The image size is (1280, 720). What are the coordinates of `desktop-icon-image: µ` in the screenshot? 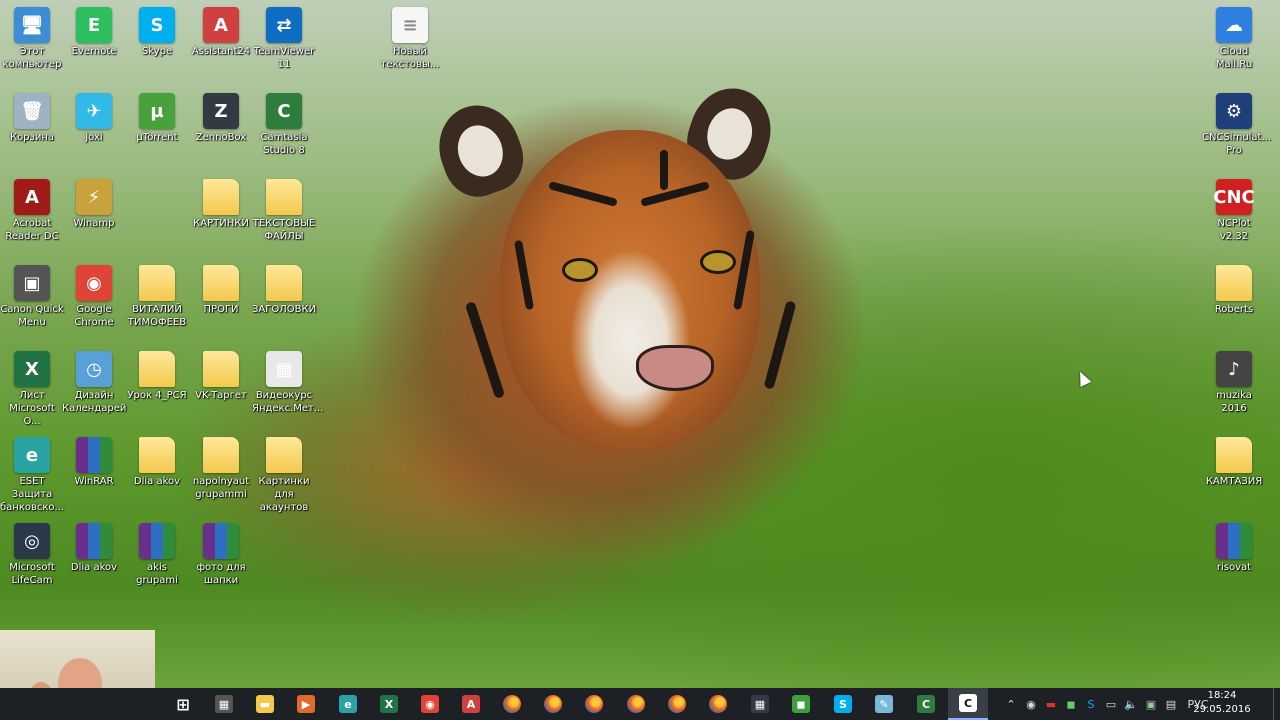 It's located at (157, 111).